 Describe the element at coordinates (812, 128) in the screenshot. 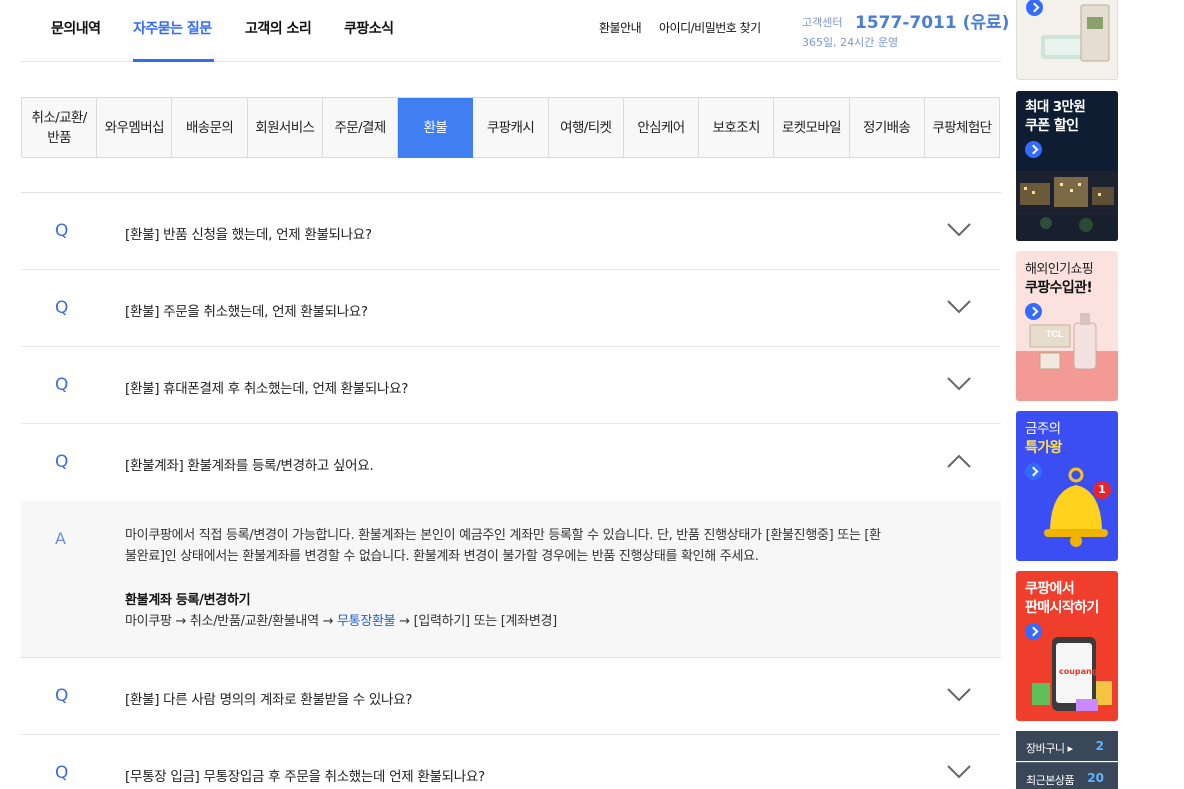

I see `category-rocket-mobile: 로켓모바일` at that location.